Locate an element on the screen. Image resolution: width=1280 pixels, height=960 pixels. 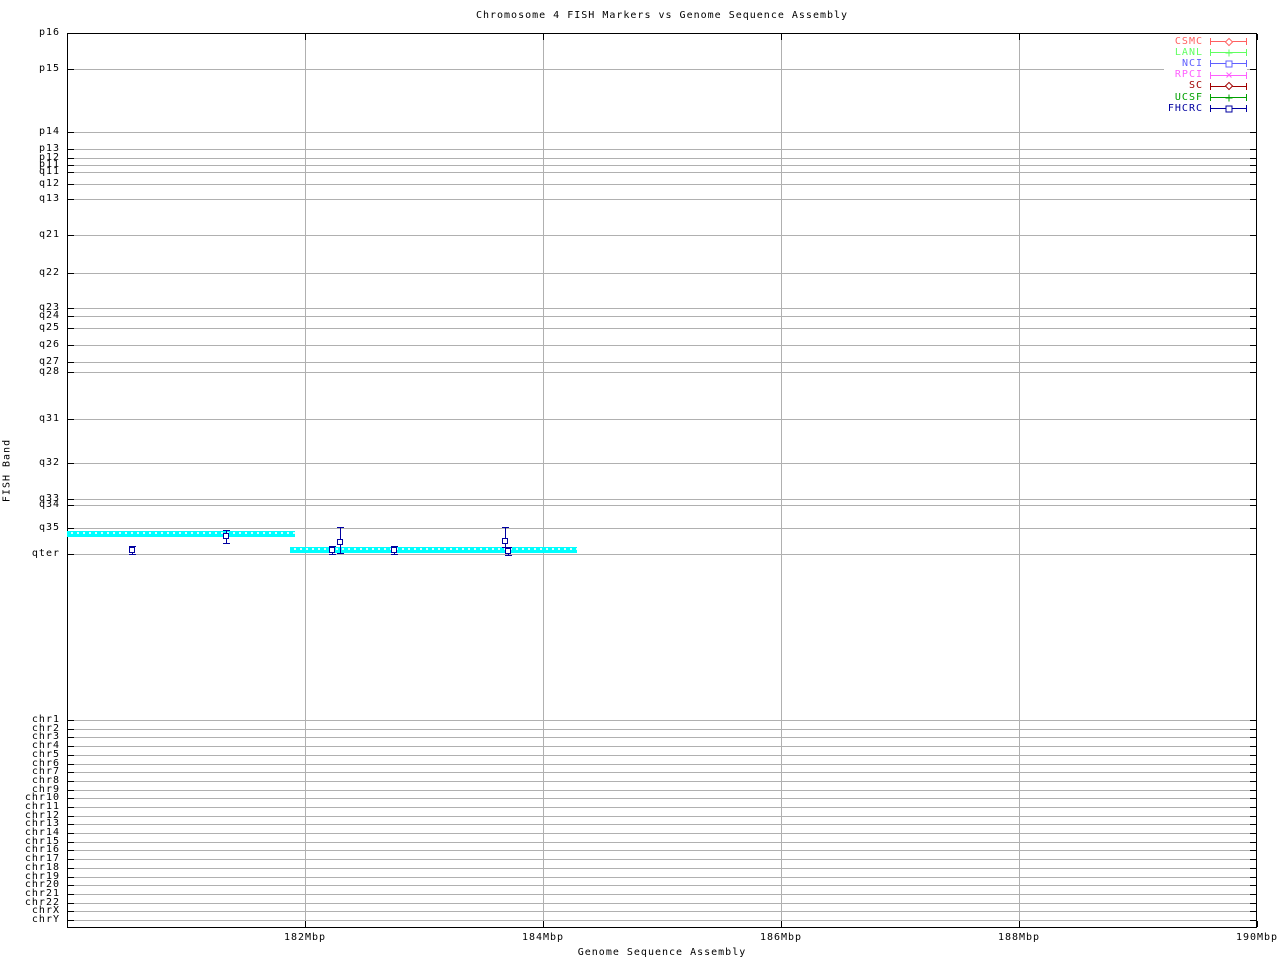
legend-row: CSMC is located at coordinates (1207, 41).